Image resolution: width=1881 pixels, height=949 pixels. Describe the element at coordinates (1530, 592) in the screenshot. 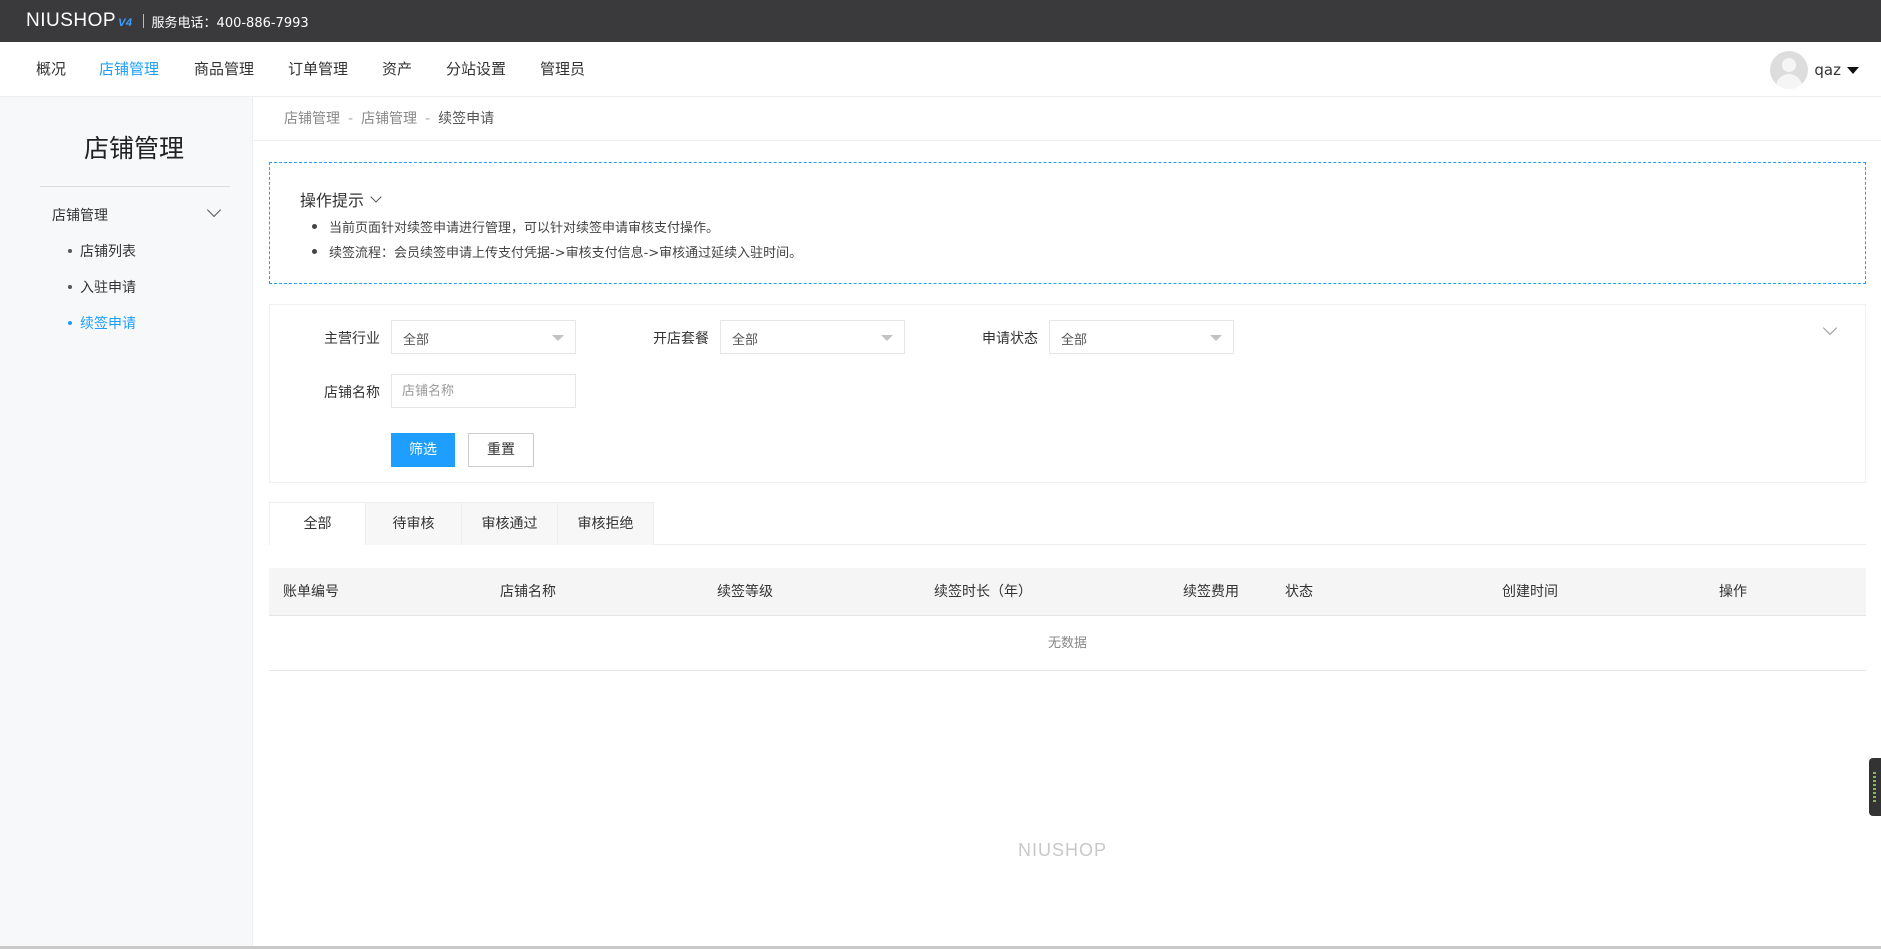

I see `column-header: 创建时间` at that location.